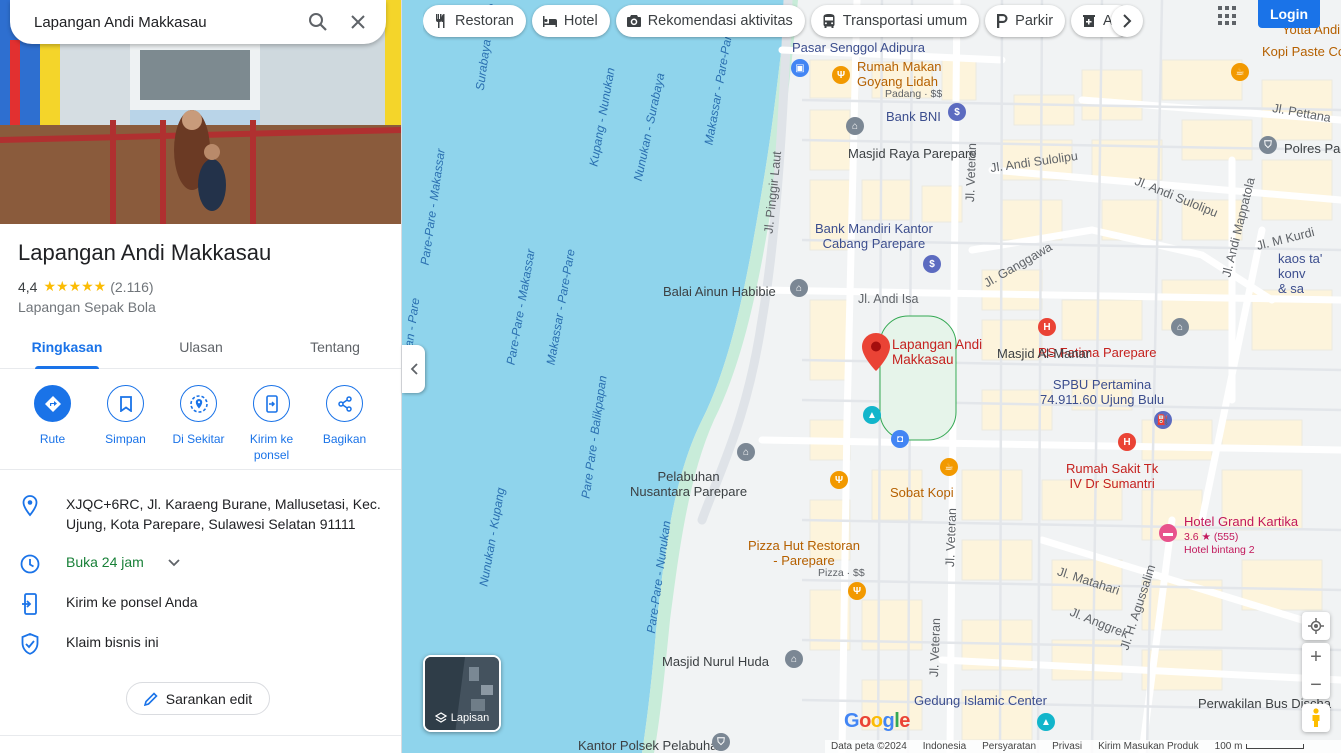 This screenshot has height=753, width=1341. I want to click on map-label-kaos: kaos ta' konv & sa, so click(1309, 273).